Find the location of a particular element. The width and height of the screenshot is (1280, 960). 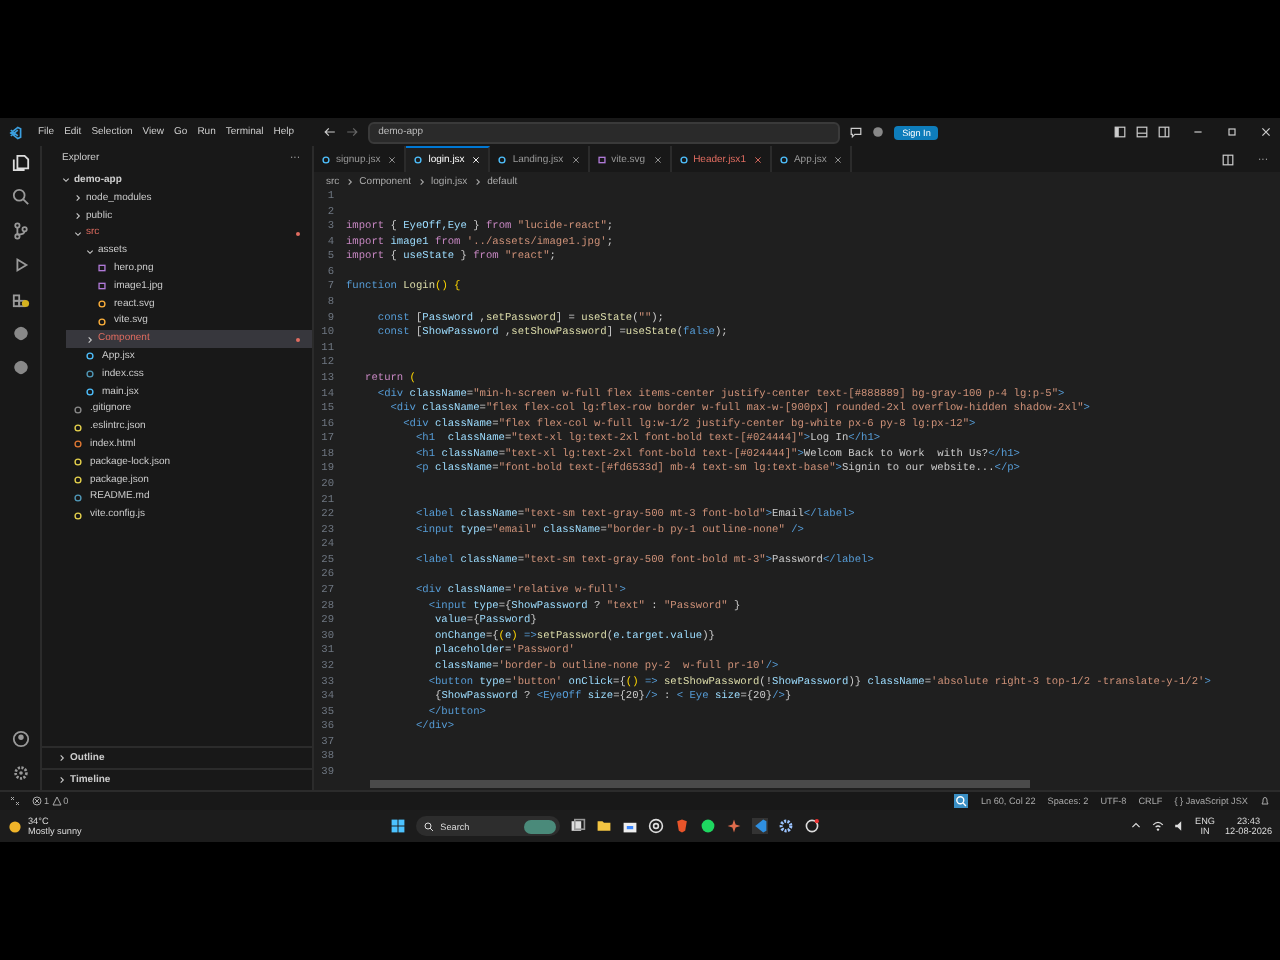

error-icon is located at coordinates (37, 801).